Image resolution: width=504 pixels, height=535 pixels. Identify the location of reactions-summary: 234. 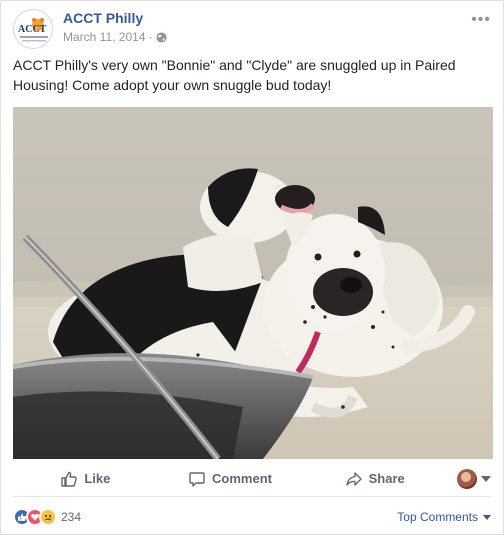
(47, 517).